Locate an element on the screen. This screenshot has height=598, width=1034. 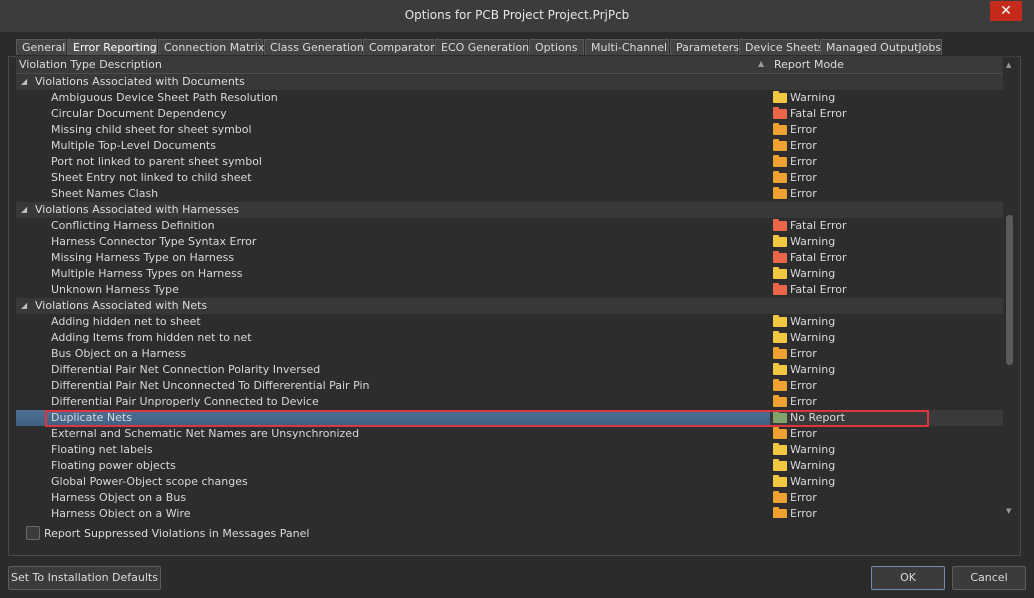
scroll-up-arrow-icon: ▲ is located at coordinates (1008, 65).